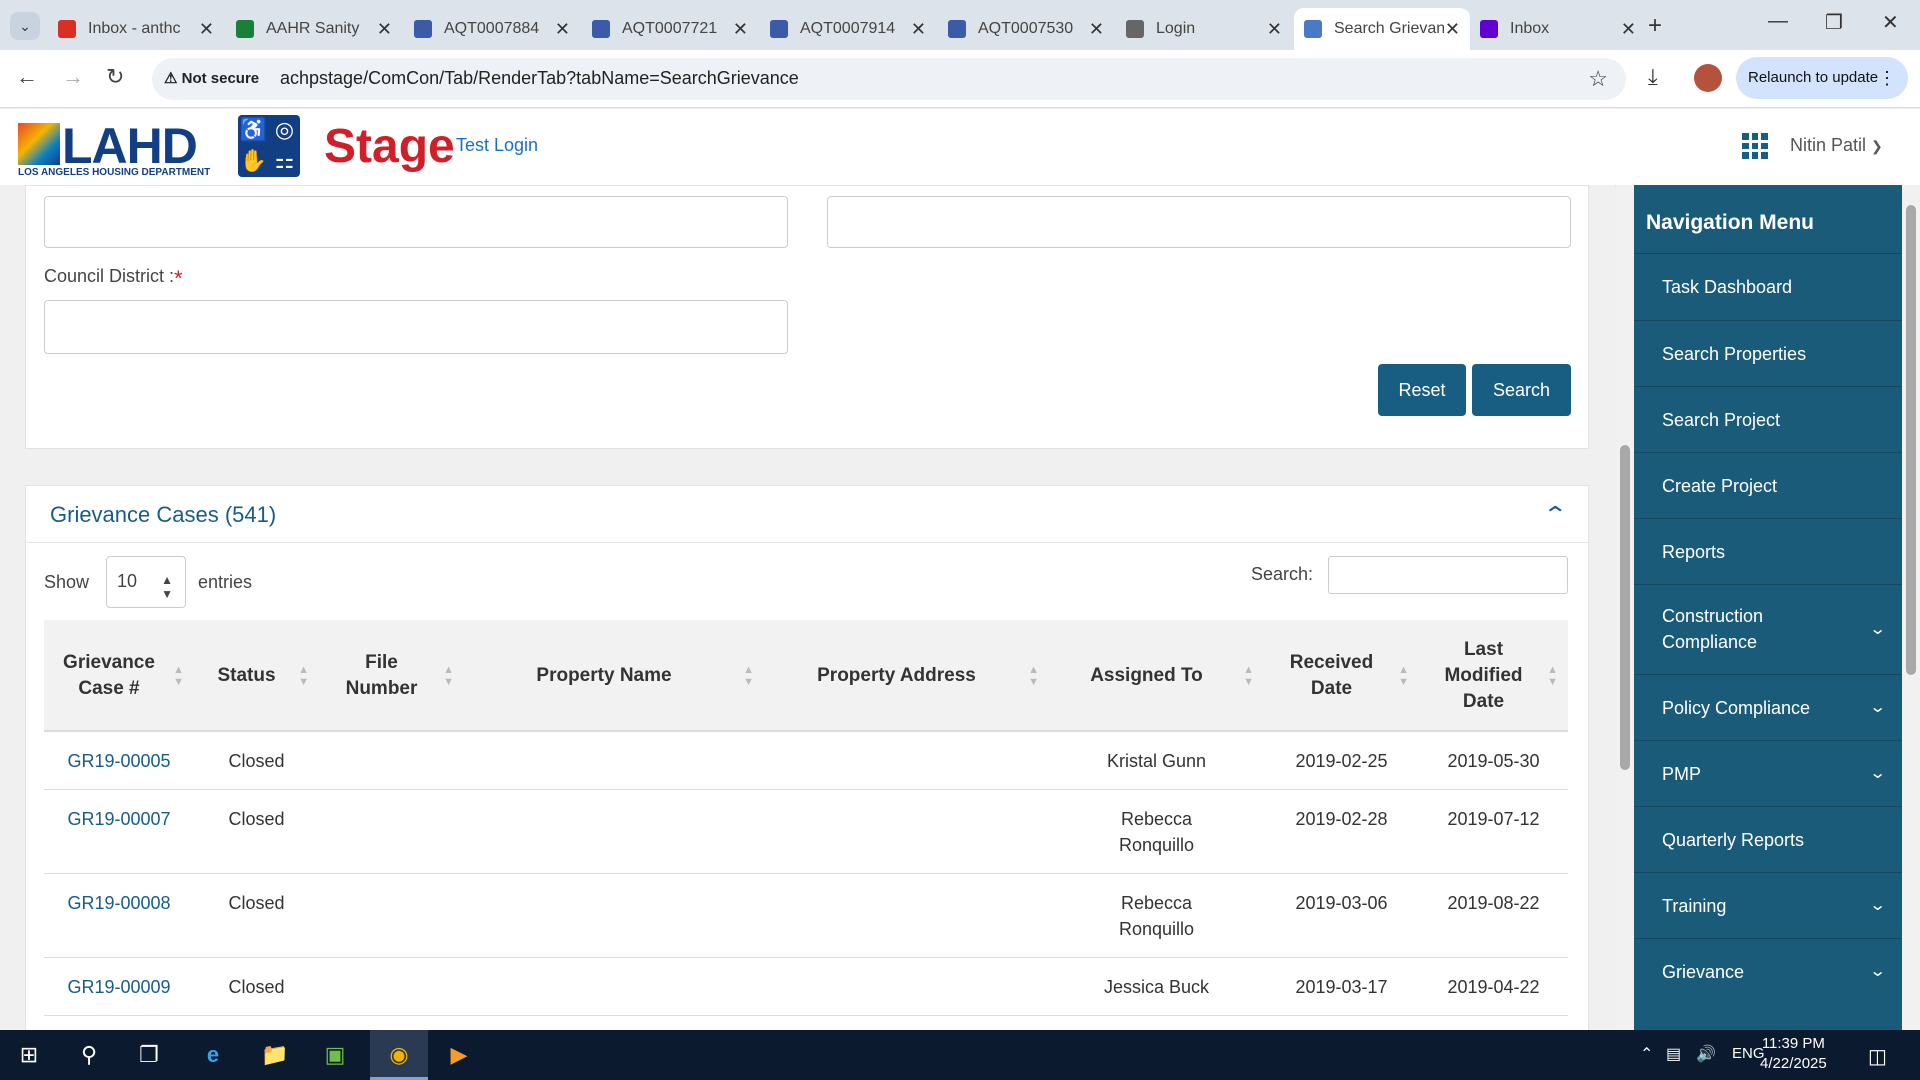 This screenshot has height=1080, width=1920. I want to click on nav-item: Construction Compliance ⌄, so click(1768, 629).